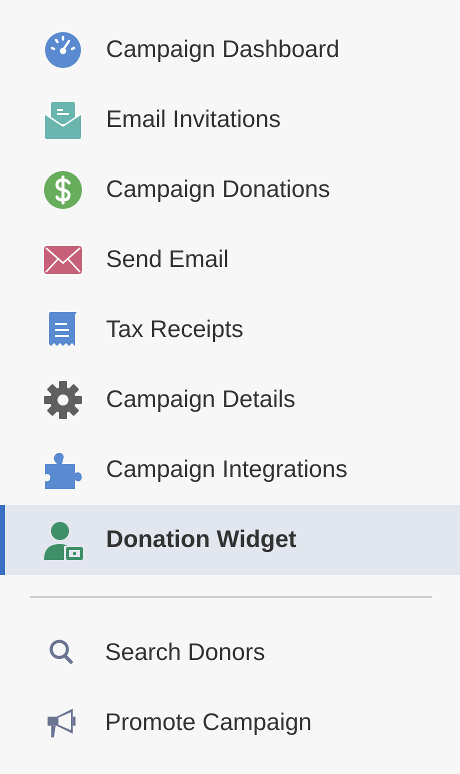 This screenshot has height=774, width=460. I want to click on menu-item: Send Email, so click(230, 260).